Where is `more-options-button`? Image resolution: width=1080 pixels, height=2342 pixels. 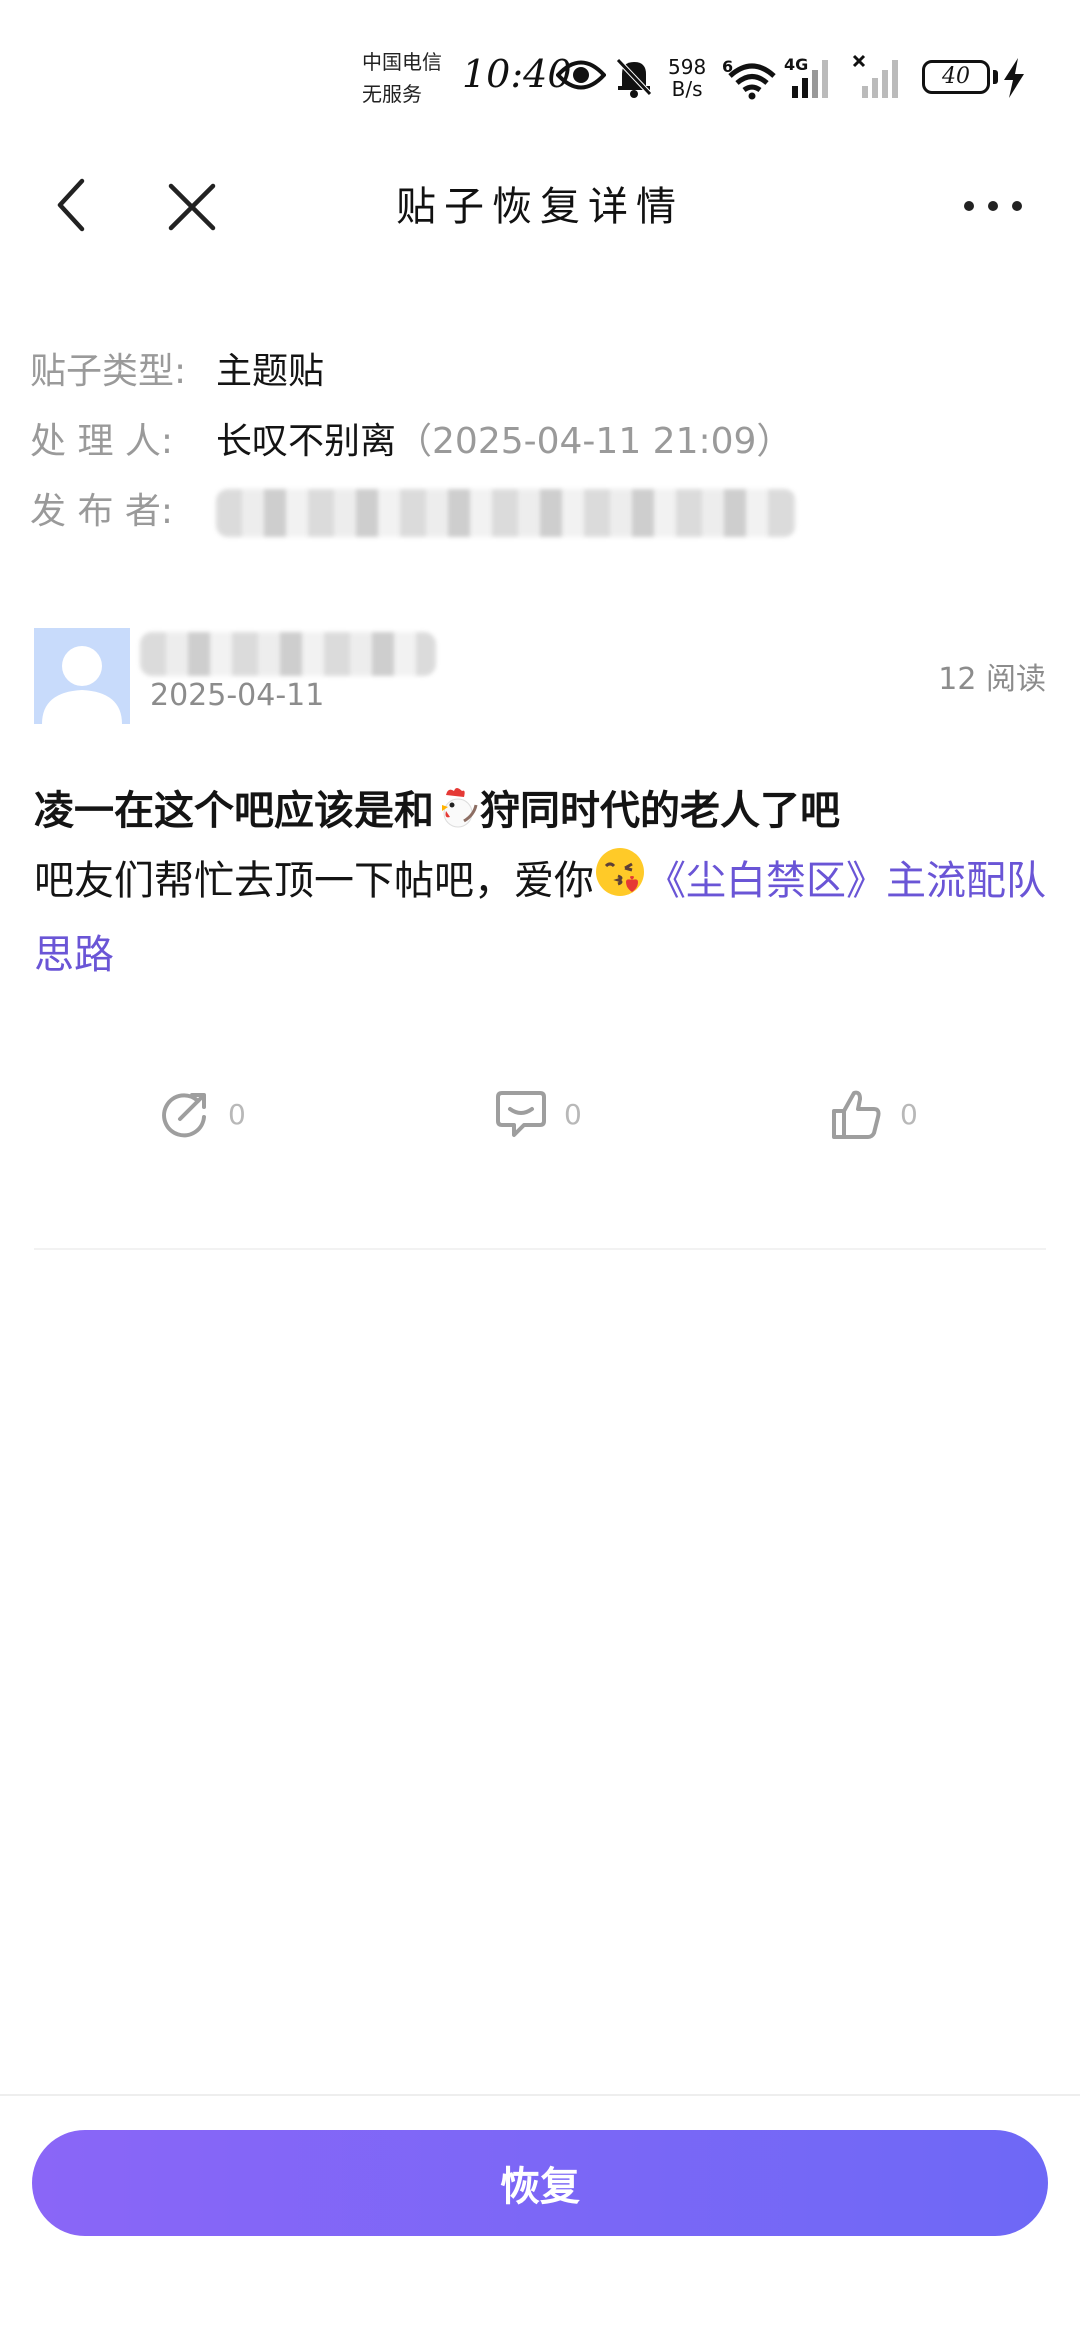
more-options-button is located at coordinates (993, 206).